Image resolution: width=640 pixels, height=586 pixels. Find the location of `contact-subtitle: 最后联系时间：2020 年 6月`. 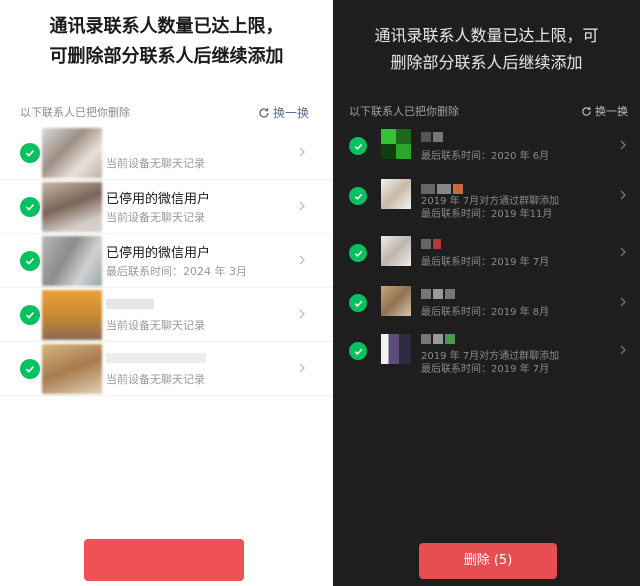

contact-subtitle: 最后联系时间：2020 年 6月 is located at coordinates (485, 156).